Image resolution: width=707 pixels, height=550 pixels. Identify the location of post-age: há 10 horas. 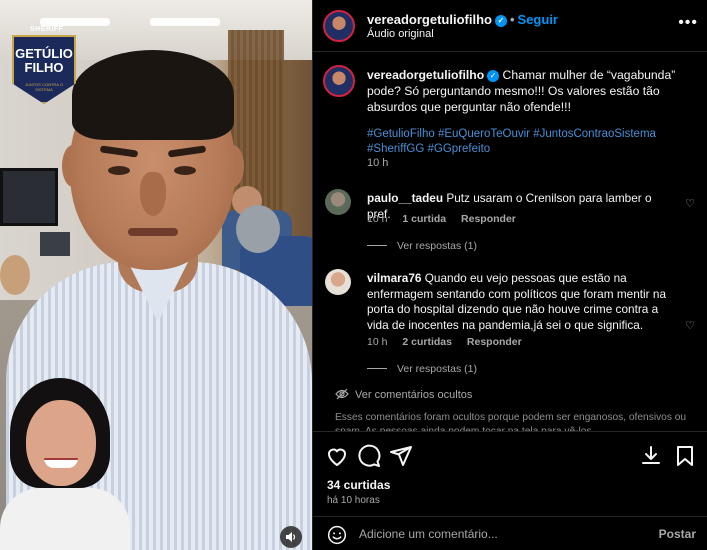
(353, 500).